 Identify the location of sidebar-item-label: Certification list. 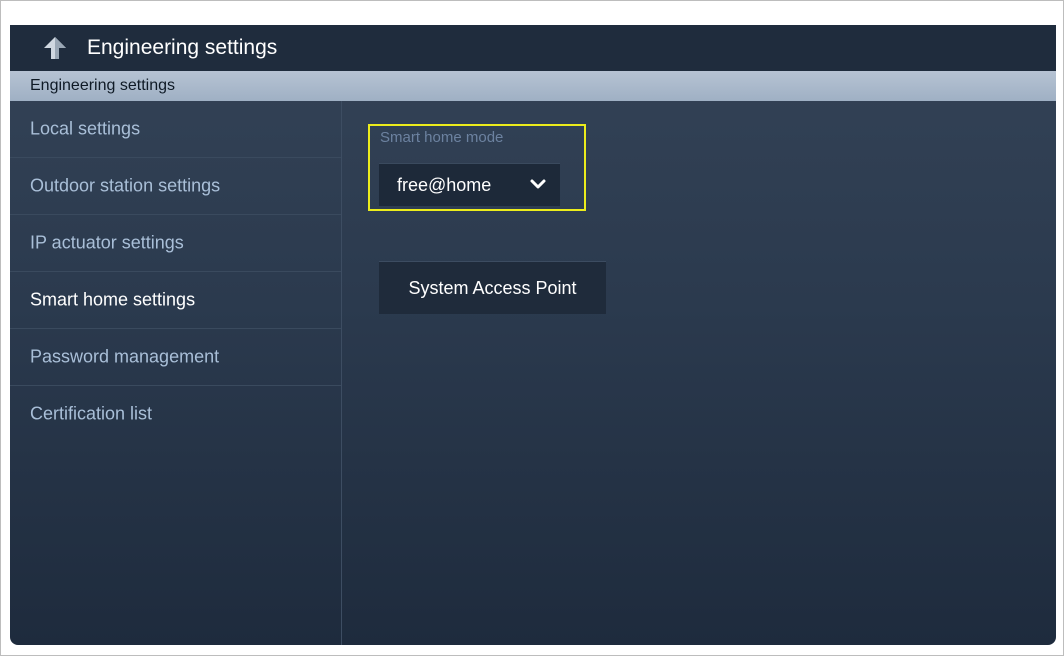
(91, 413).